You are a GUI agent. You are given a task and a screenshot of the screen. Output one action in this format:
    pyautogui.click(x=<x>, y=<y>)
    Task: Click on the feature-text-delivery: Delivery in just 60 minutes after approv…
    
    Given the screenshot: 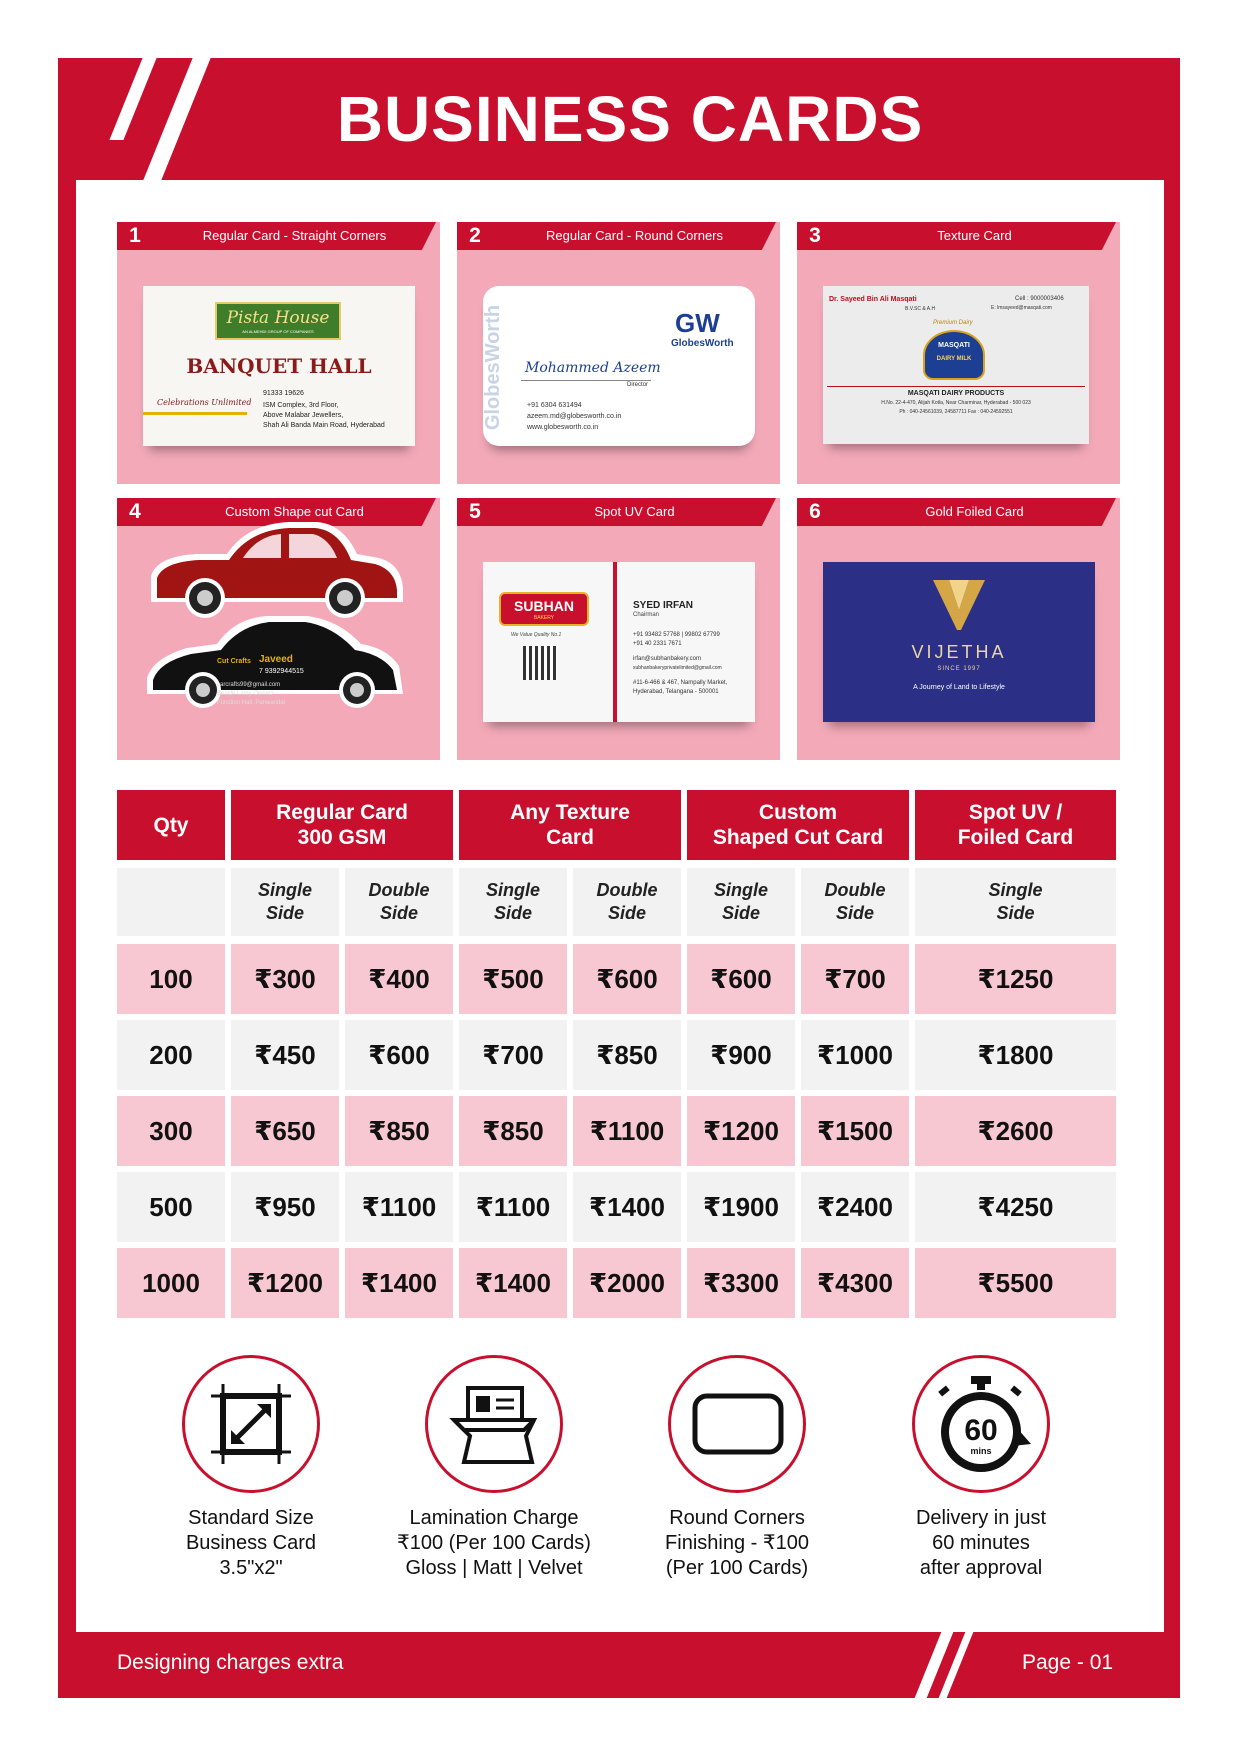 What is the action you would take?
    pyautogui.click(x=981, y=1543)
    